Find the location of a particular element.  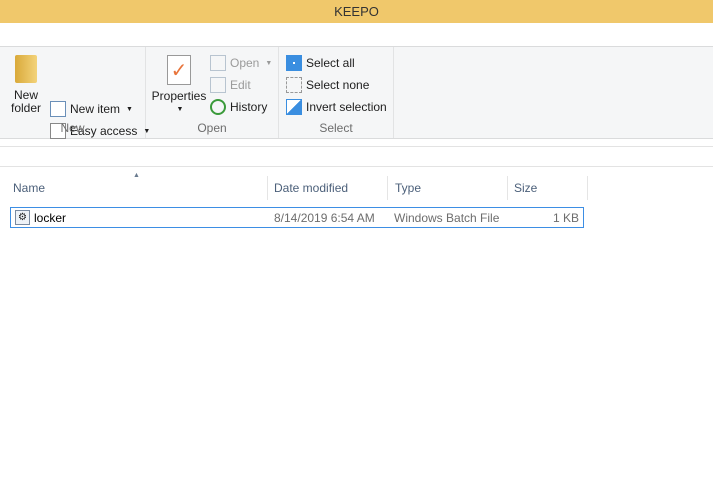

open-label: Open is located at coordinates (245, 63).